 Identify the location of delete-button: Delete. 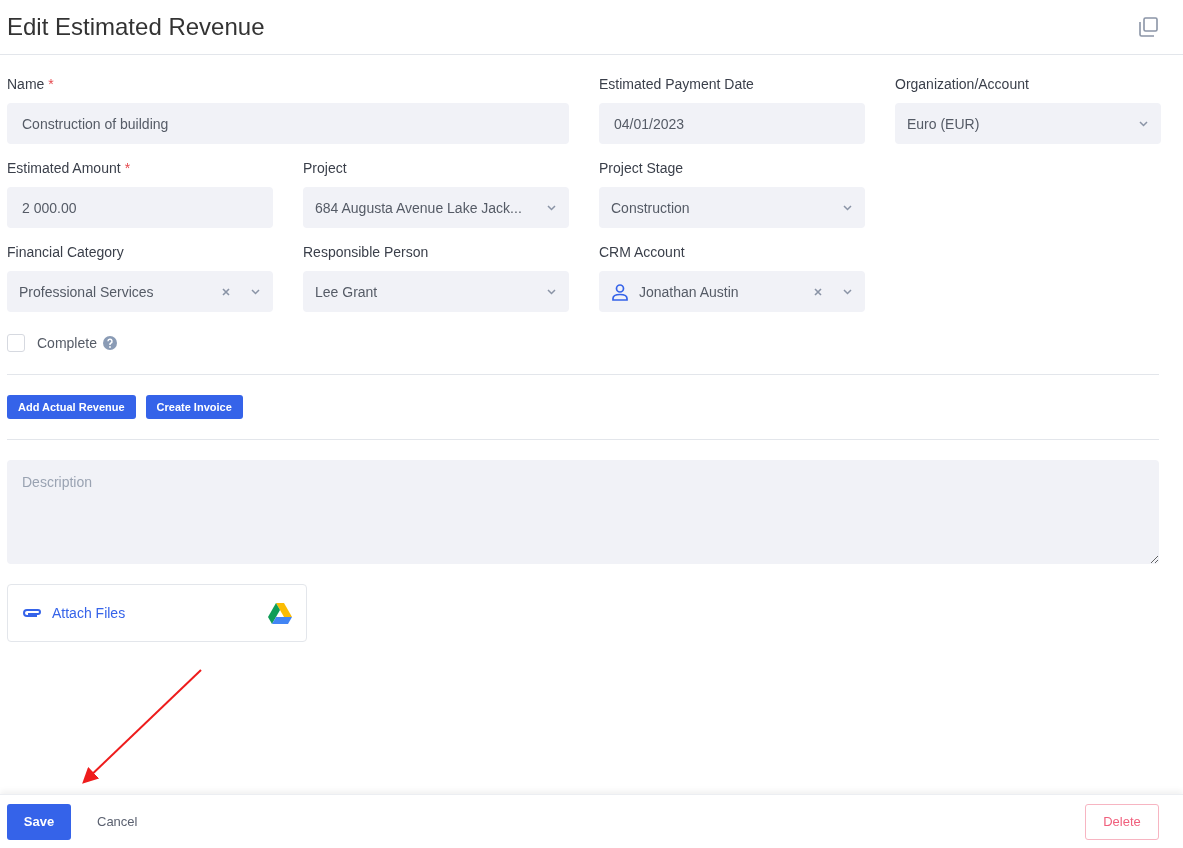
(1122, 821).